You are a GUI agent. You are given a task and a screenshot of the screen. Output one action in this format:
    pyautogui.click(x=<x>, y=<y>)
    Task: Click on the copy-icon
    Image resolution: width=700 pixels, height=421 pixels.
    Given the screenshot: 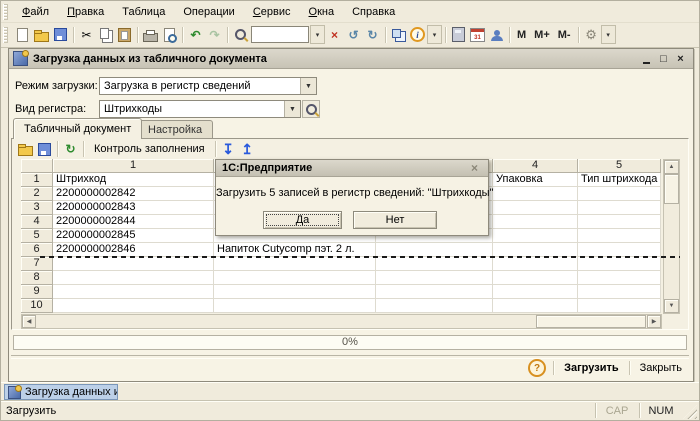 What is the action you would take?
    pyautogui.click(x=105, y=35)
    